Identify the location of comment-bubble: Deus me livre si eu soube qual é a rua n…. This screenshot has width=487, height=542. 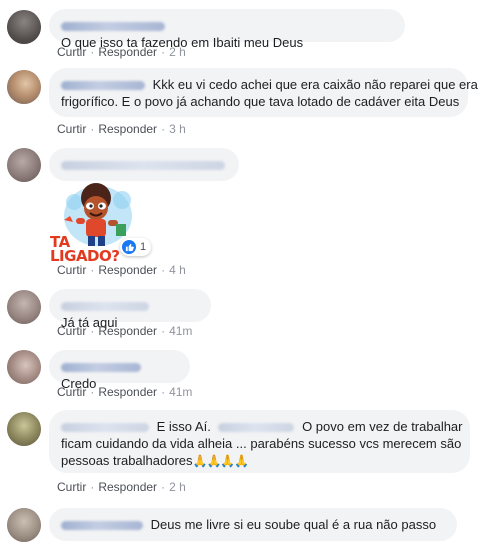
(253, 524).